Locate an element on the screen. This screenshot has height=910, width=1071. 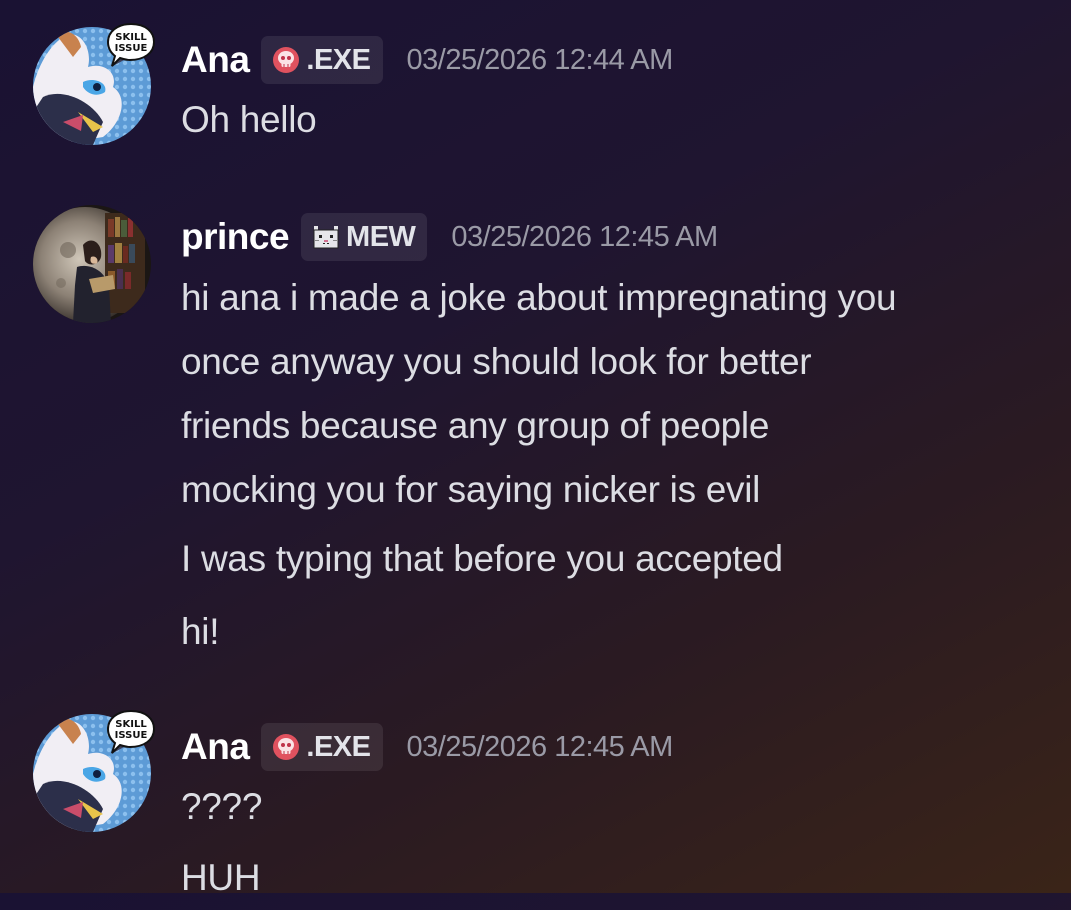
message-text: ???? is located at coordinates (222, 806).